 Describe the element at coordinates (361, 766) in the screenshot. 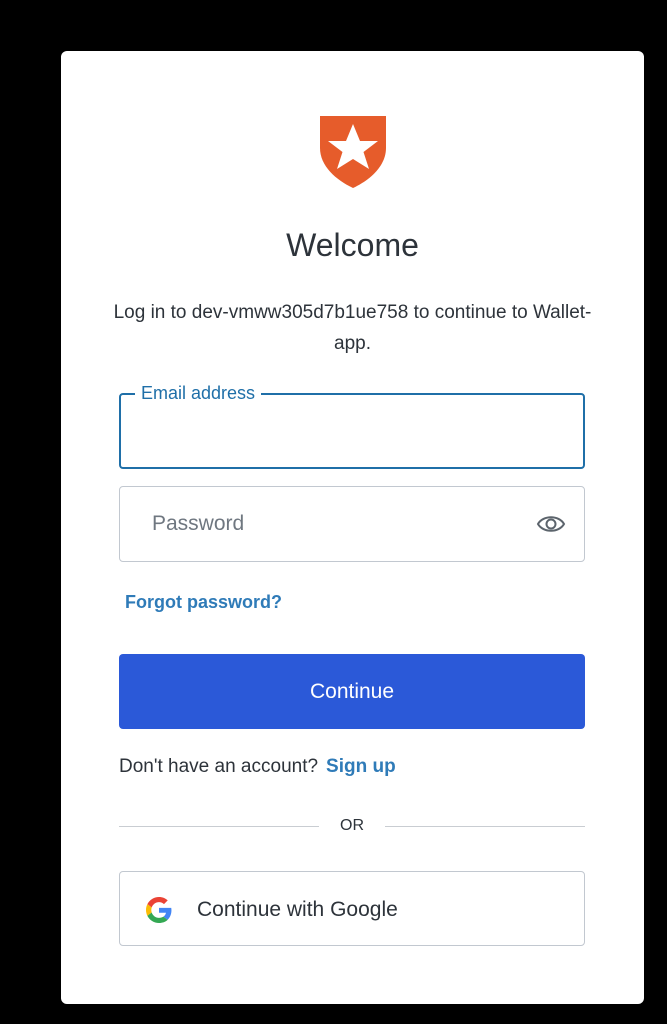

I see `signup-link: Sign up` at that location.